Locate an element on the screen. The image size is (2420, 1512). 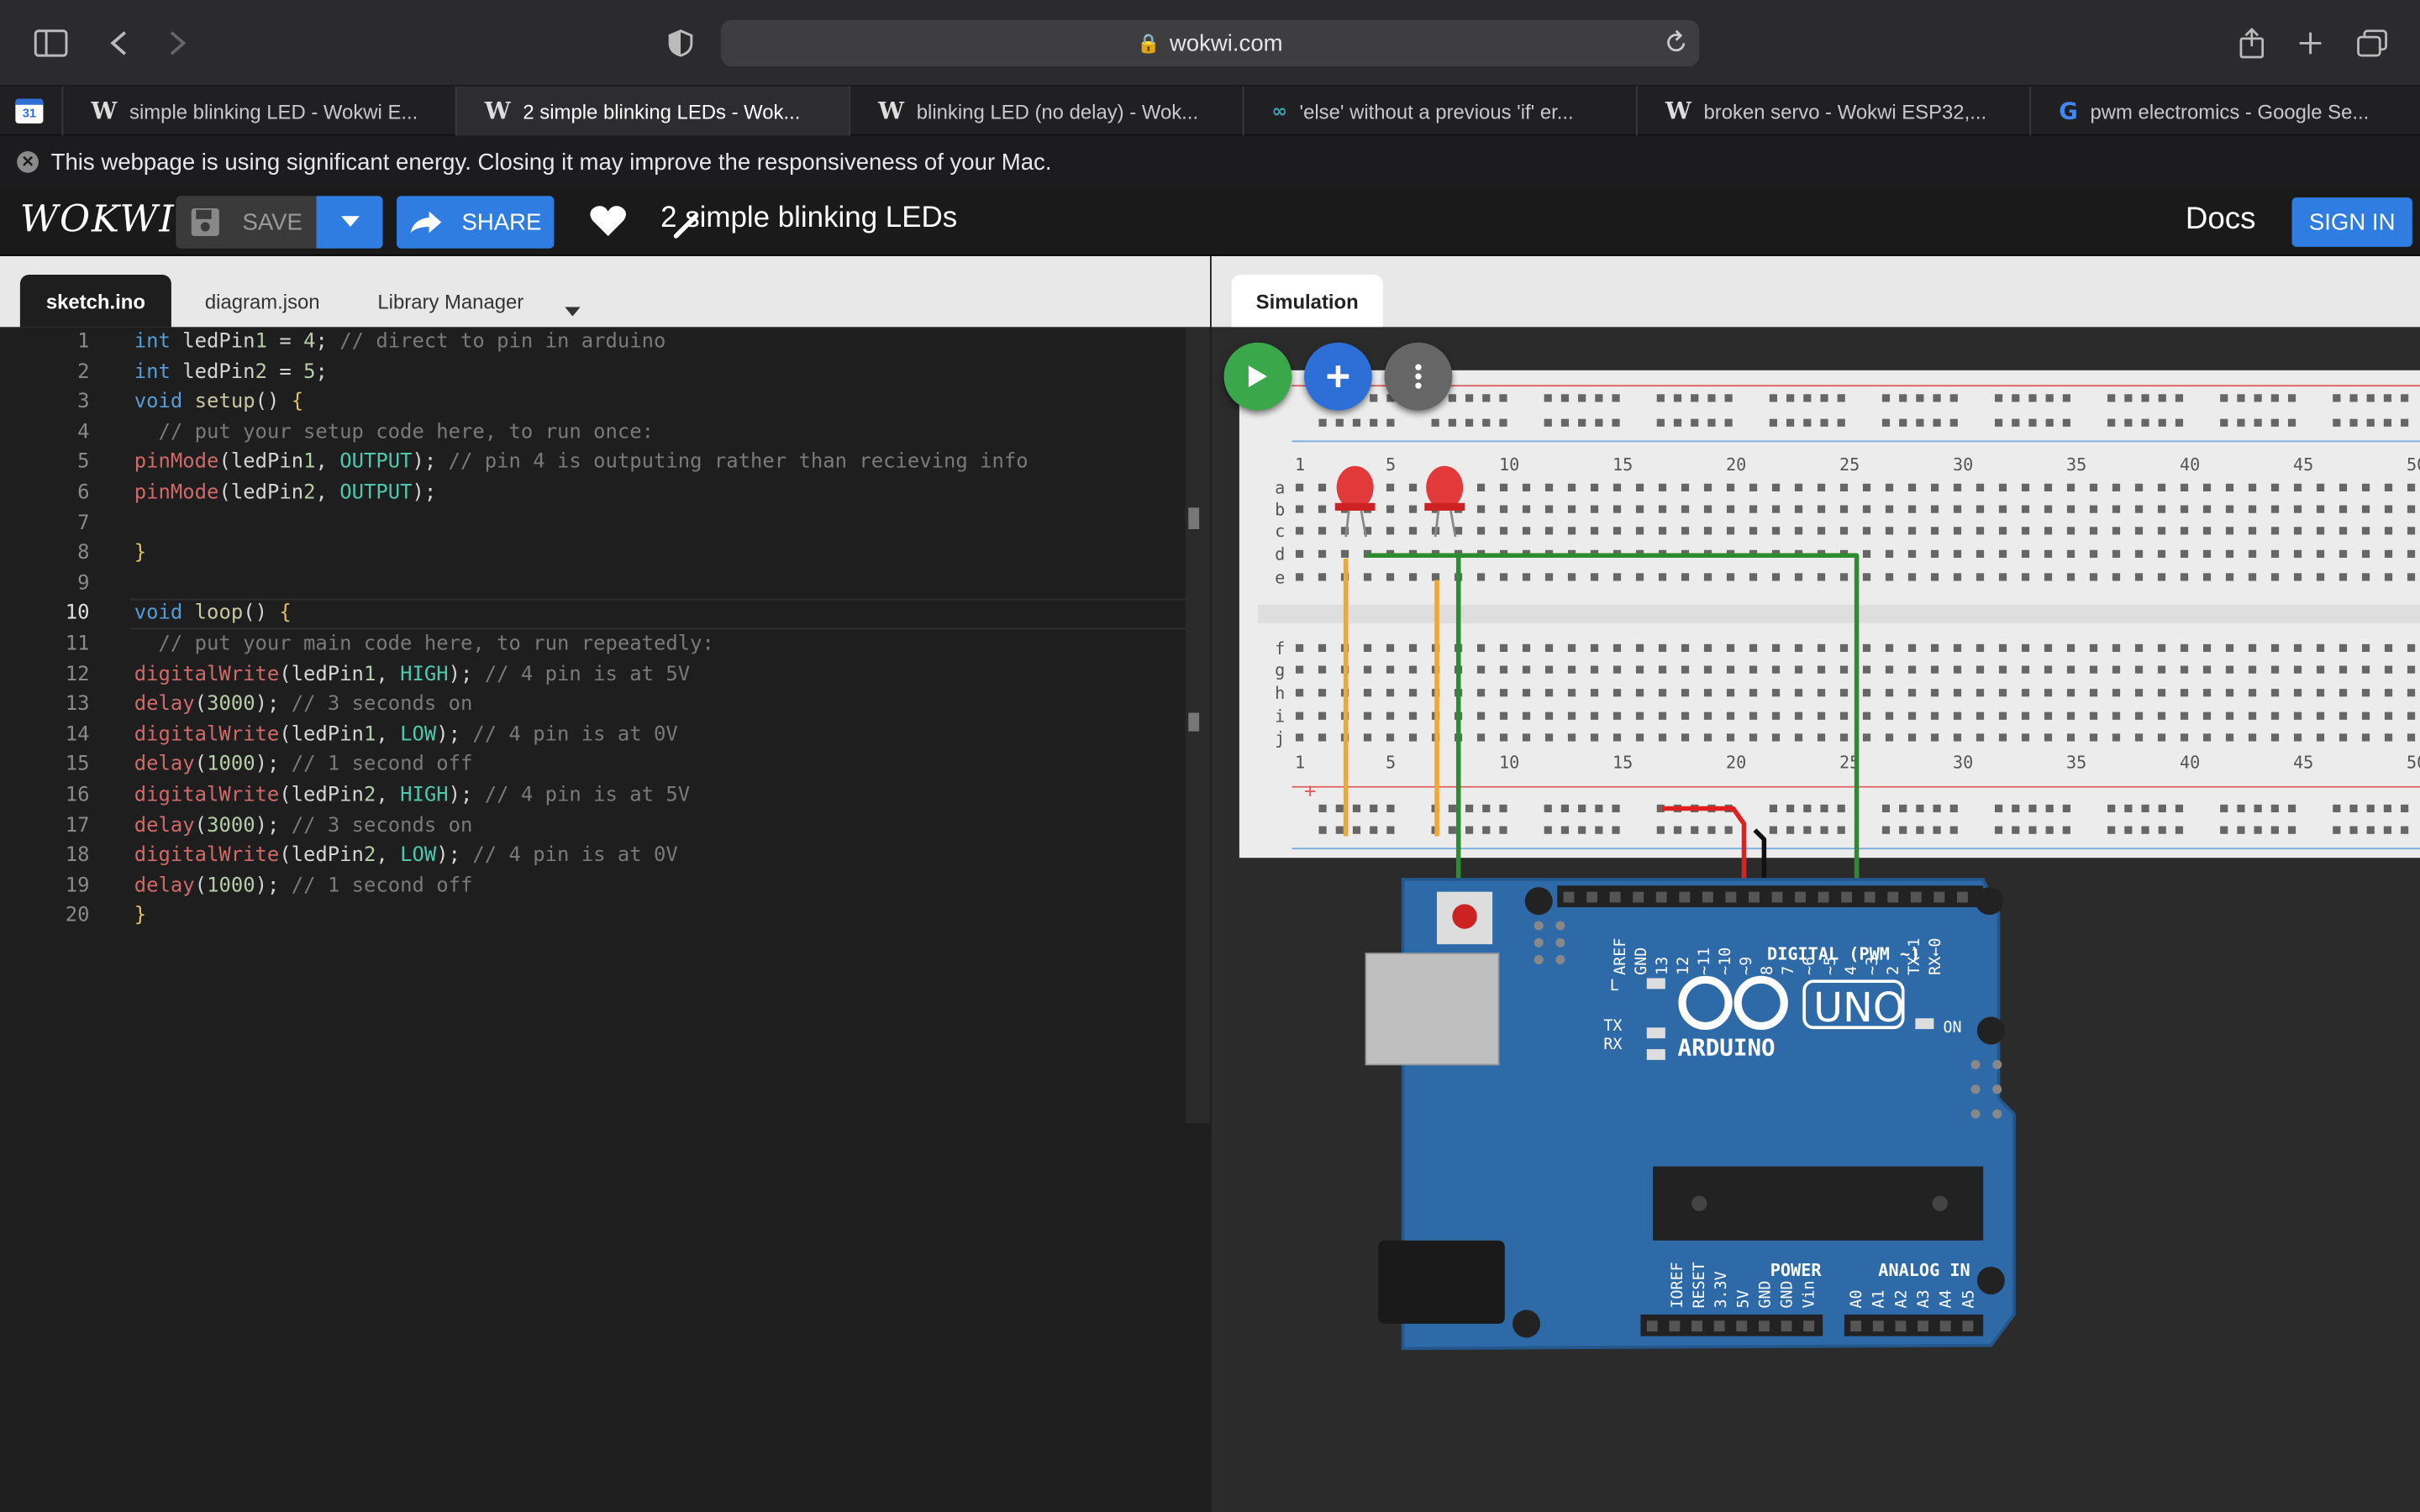
project-title: 2 simple blinking LEDs is located at coordinates (809, 219).